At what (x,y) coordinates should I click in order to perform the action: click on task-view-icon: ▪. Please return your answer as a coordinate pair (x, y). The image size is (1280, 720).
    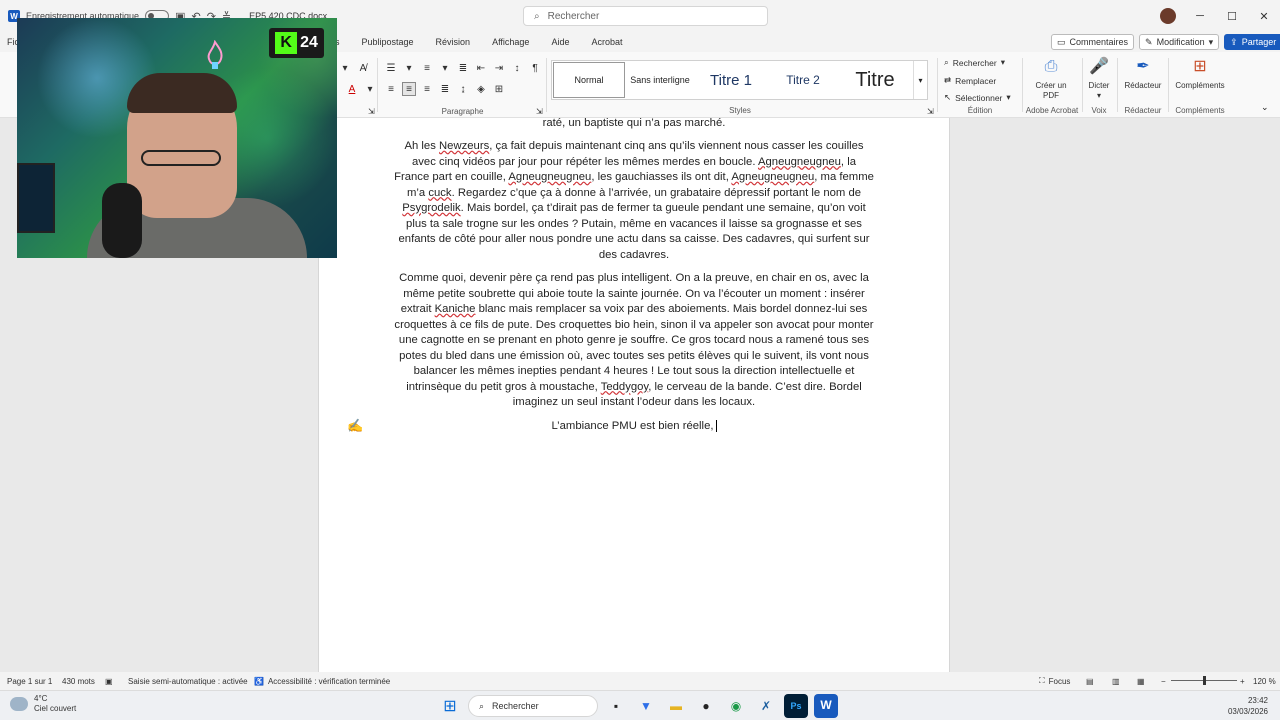
    Looking at the image, I should click on (616, 706).